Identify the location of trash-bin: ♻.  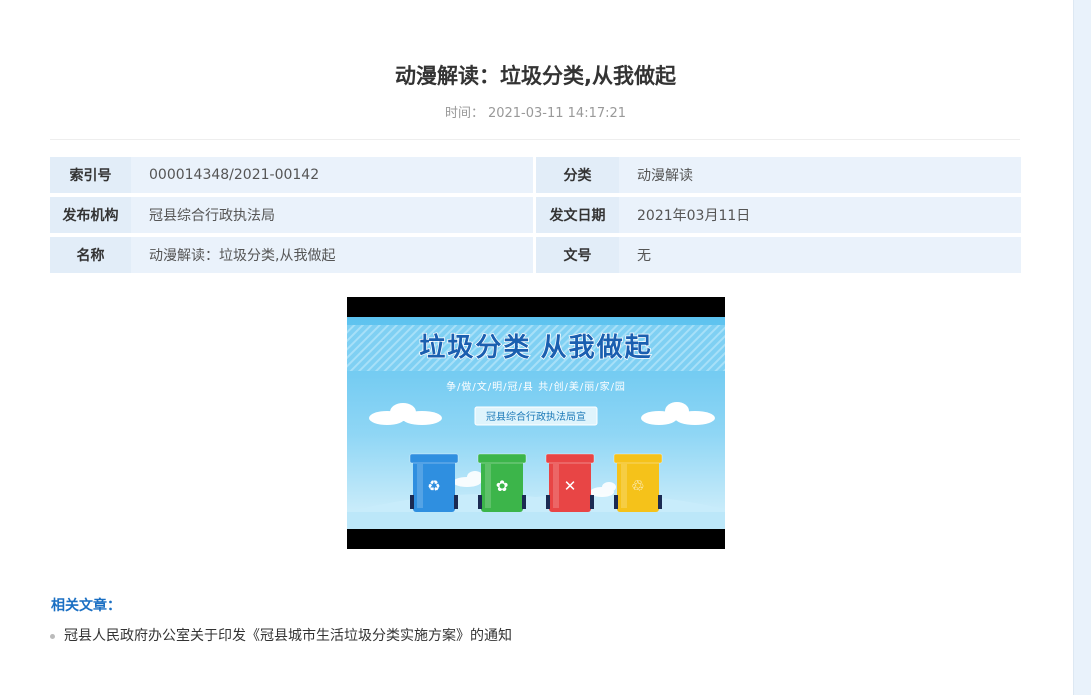
(434, 482).